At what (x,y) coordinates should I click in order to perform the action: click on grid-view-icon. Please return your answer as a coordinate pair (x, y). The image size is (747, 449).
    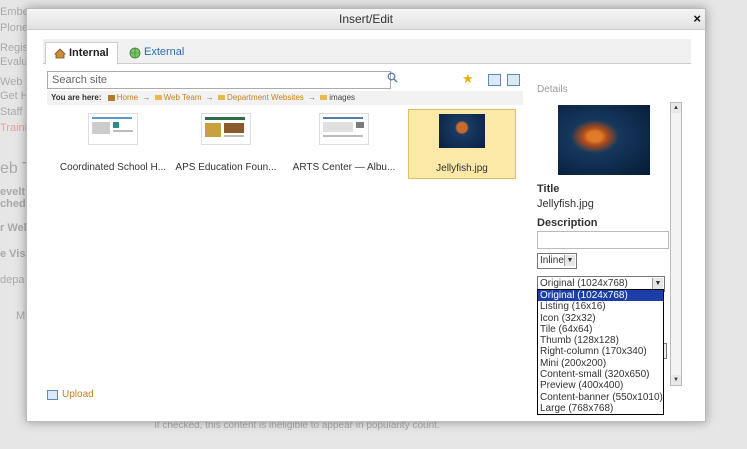
    Looking at the image, I should click on (513, 80).